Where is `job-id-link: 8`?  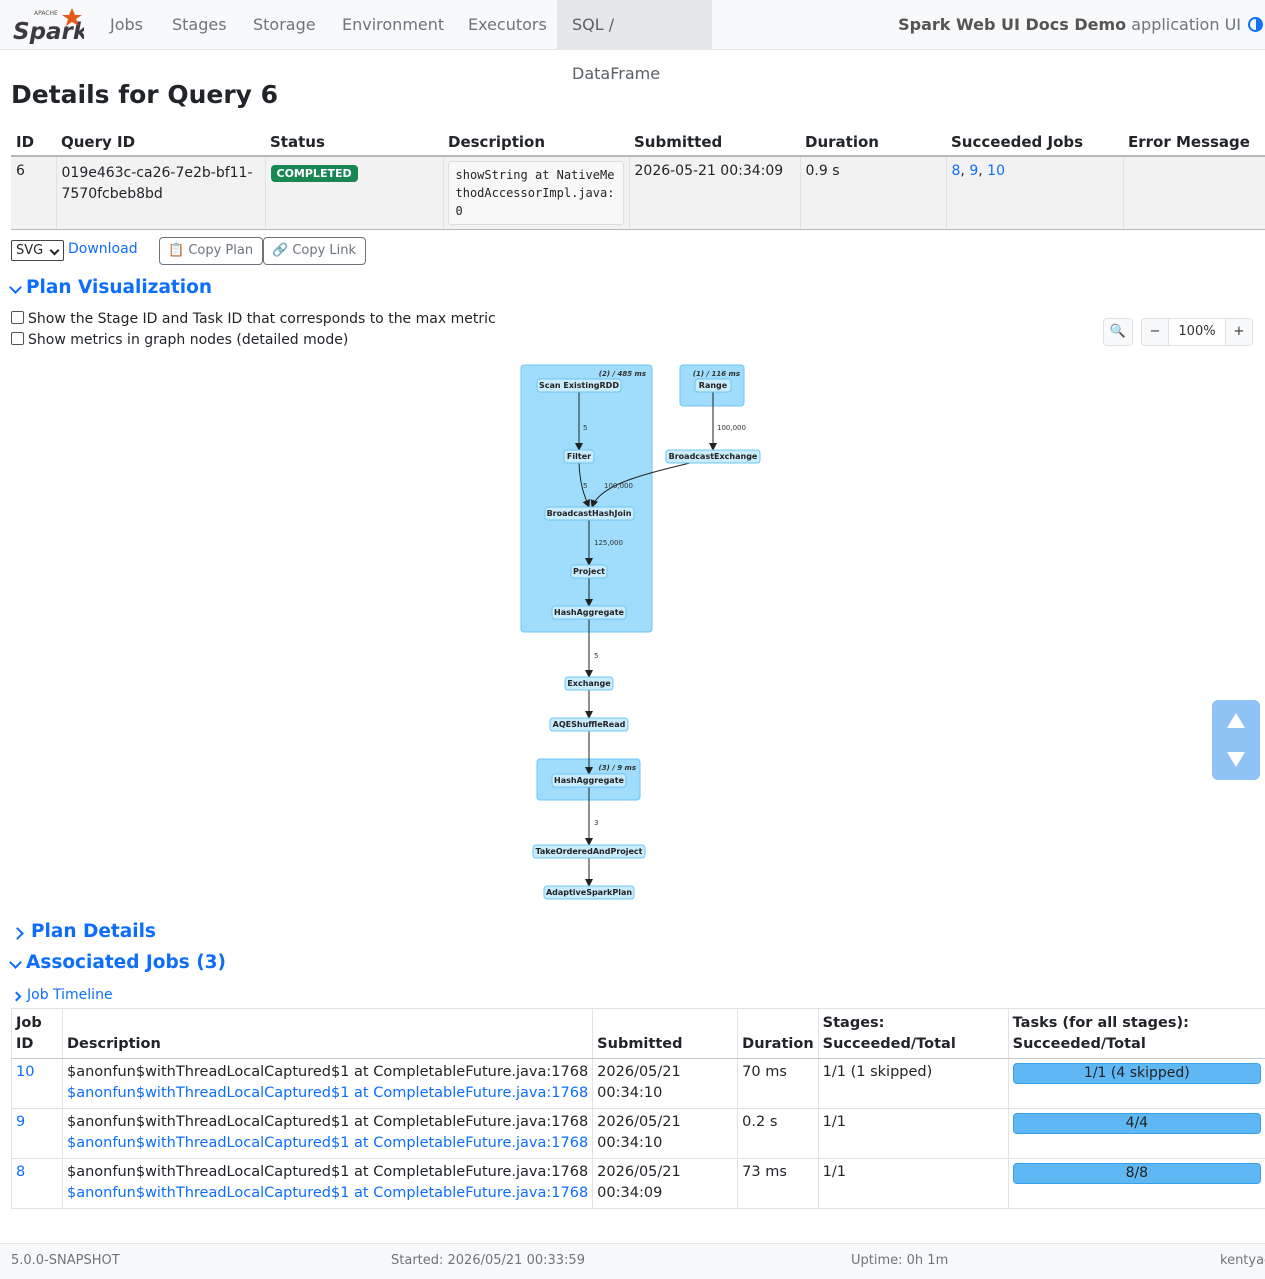 job-id-link: 8 is located at coordinates (20, 1172).